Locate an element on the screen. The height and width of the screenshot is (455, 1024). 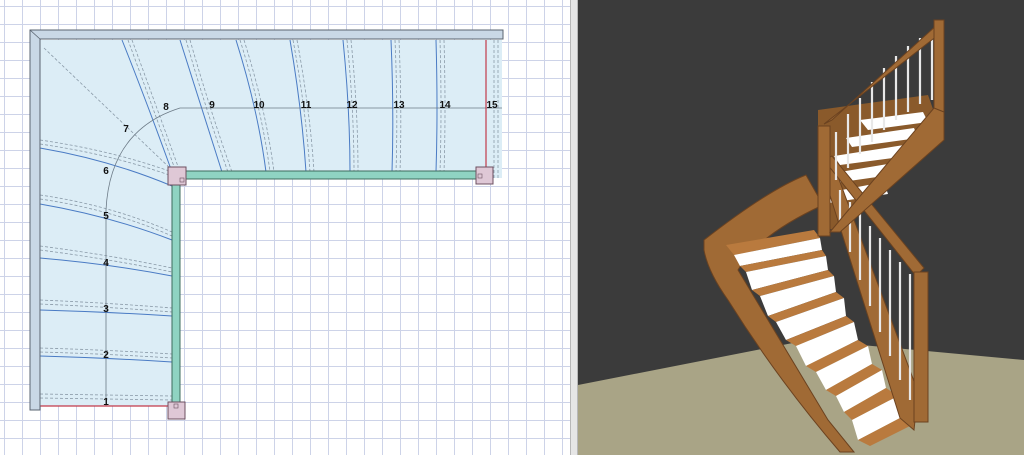
newel-post-bottom is located at coordinates (176, 410).